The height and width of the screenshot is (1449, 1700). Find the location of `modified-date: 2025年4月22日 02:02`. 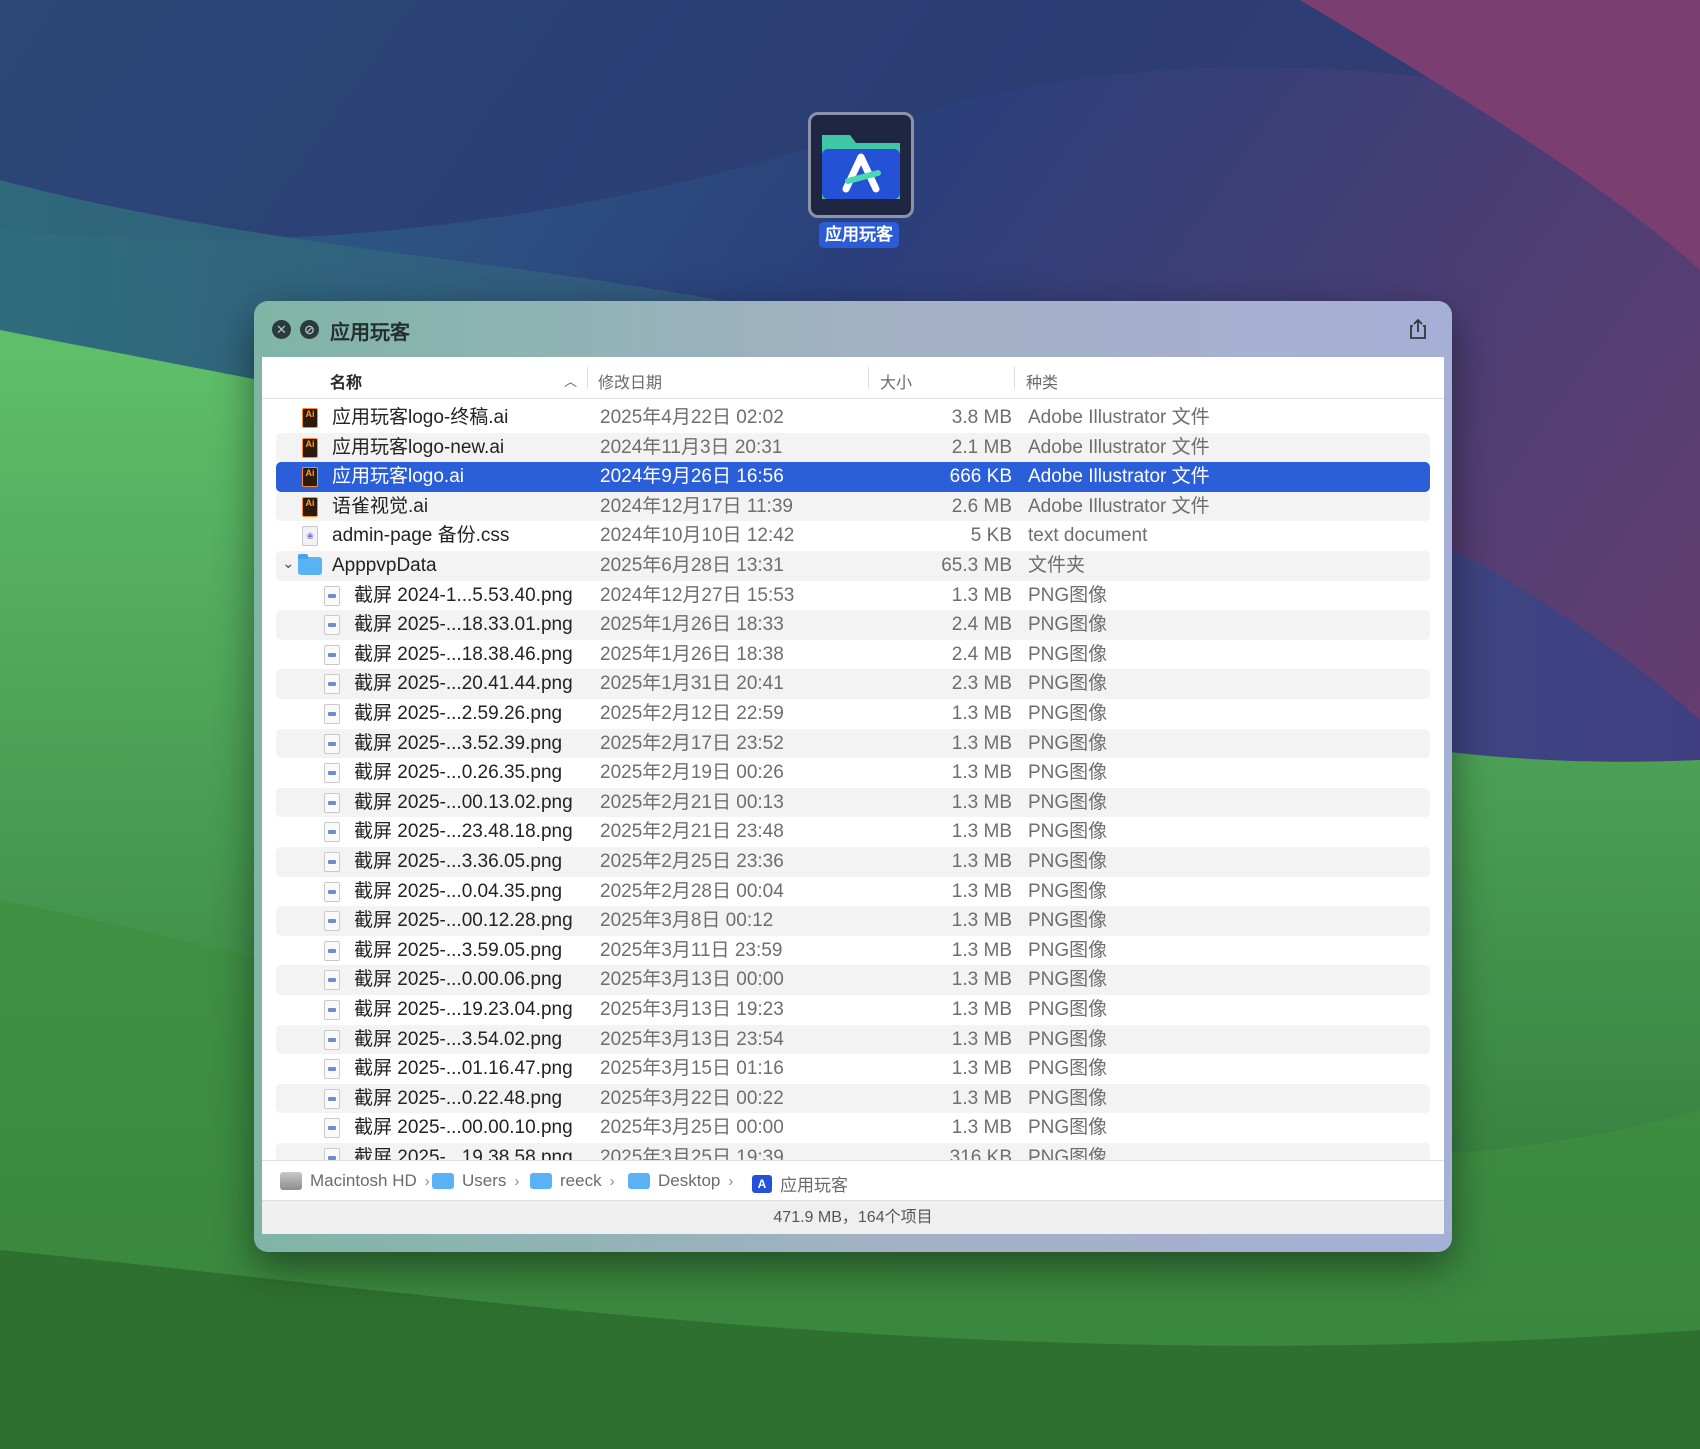

modified-date: 2025年4月22日 02:02 is located at coordinates (692, 417).